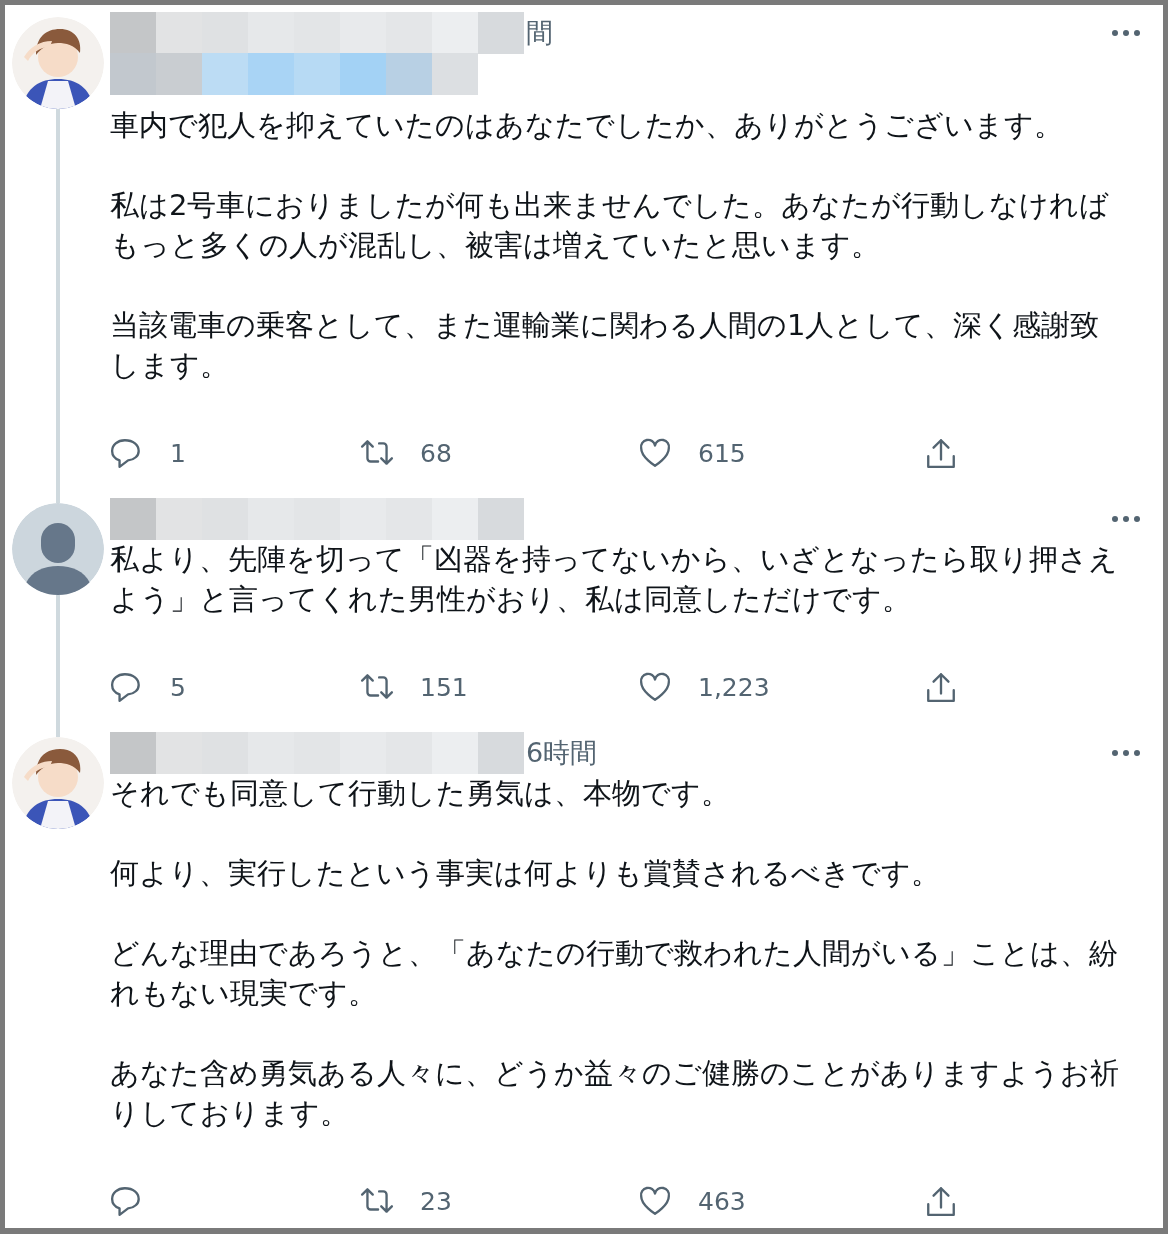  Describe the element at coordinates (436, 1201) in the screenshot. I see `retweet-count: 23` at that location.